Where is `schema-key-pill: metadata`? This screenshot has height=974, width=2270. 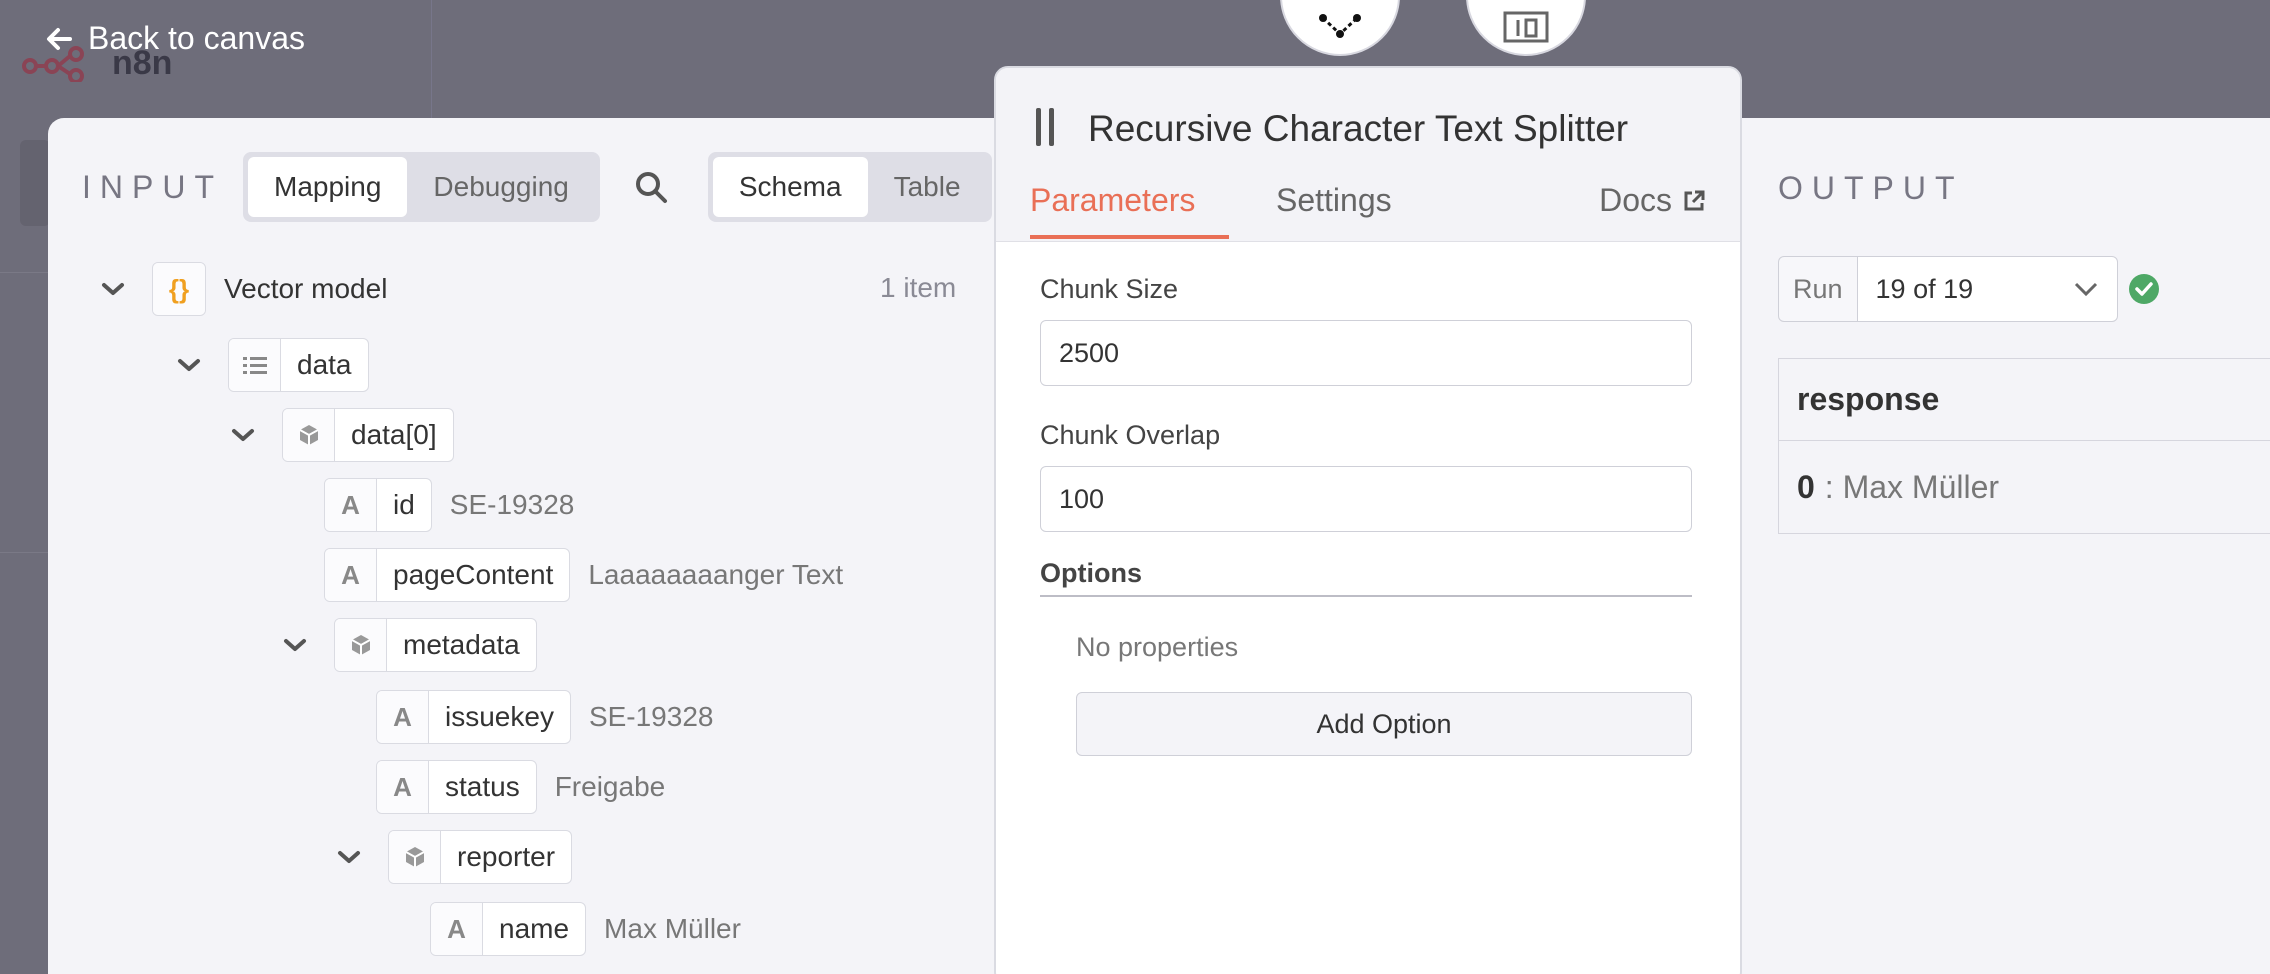 schema-key-pill: metadata is located at coordinates (435, 645).